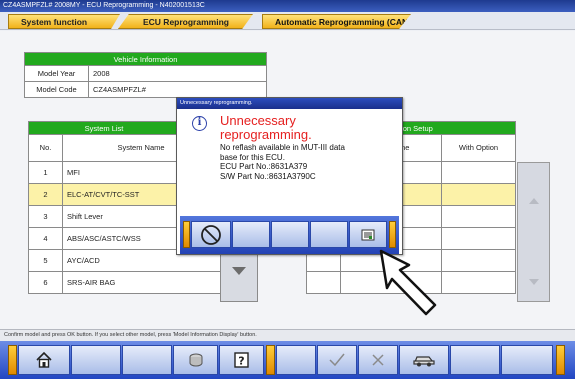  I want to click on help-button: ?, so click(241, 360).